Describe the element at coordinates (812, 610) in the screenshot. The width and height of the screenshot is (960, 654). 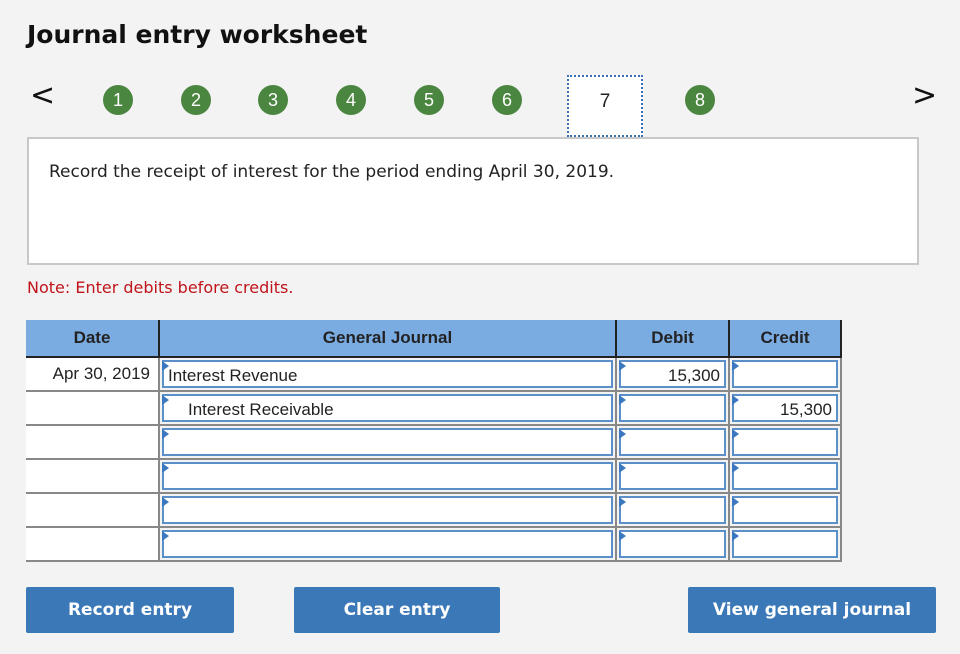
I see `view-general-journal-button: View general journal` at that location.